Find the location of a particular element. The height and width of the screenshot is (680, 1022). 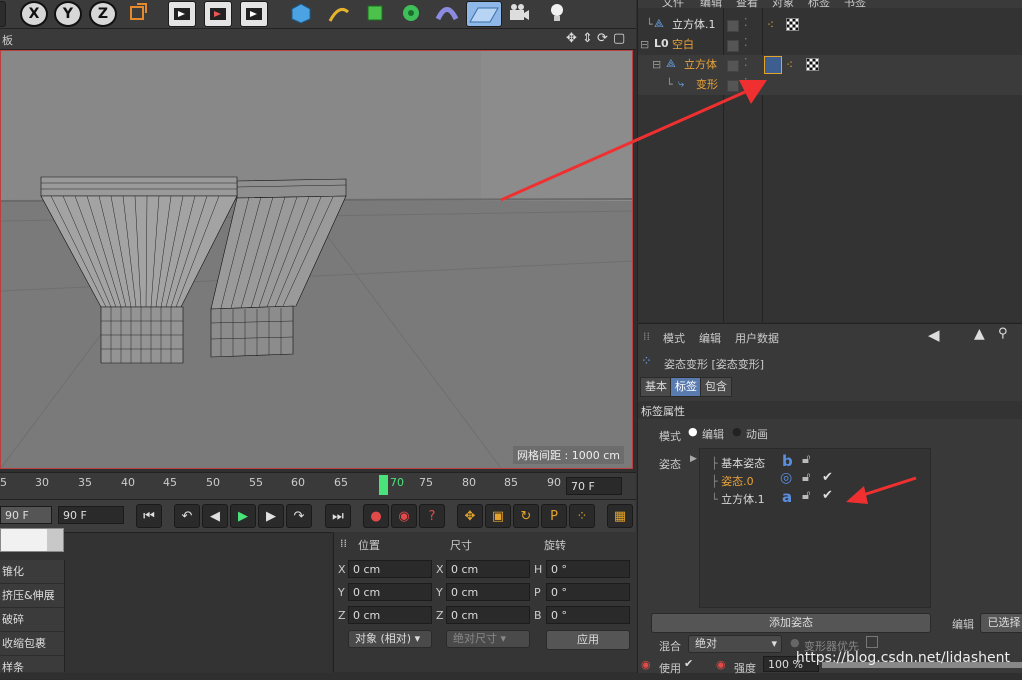

deformer-priority-checkbox: ● is located at coordinates (795, 642).